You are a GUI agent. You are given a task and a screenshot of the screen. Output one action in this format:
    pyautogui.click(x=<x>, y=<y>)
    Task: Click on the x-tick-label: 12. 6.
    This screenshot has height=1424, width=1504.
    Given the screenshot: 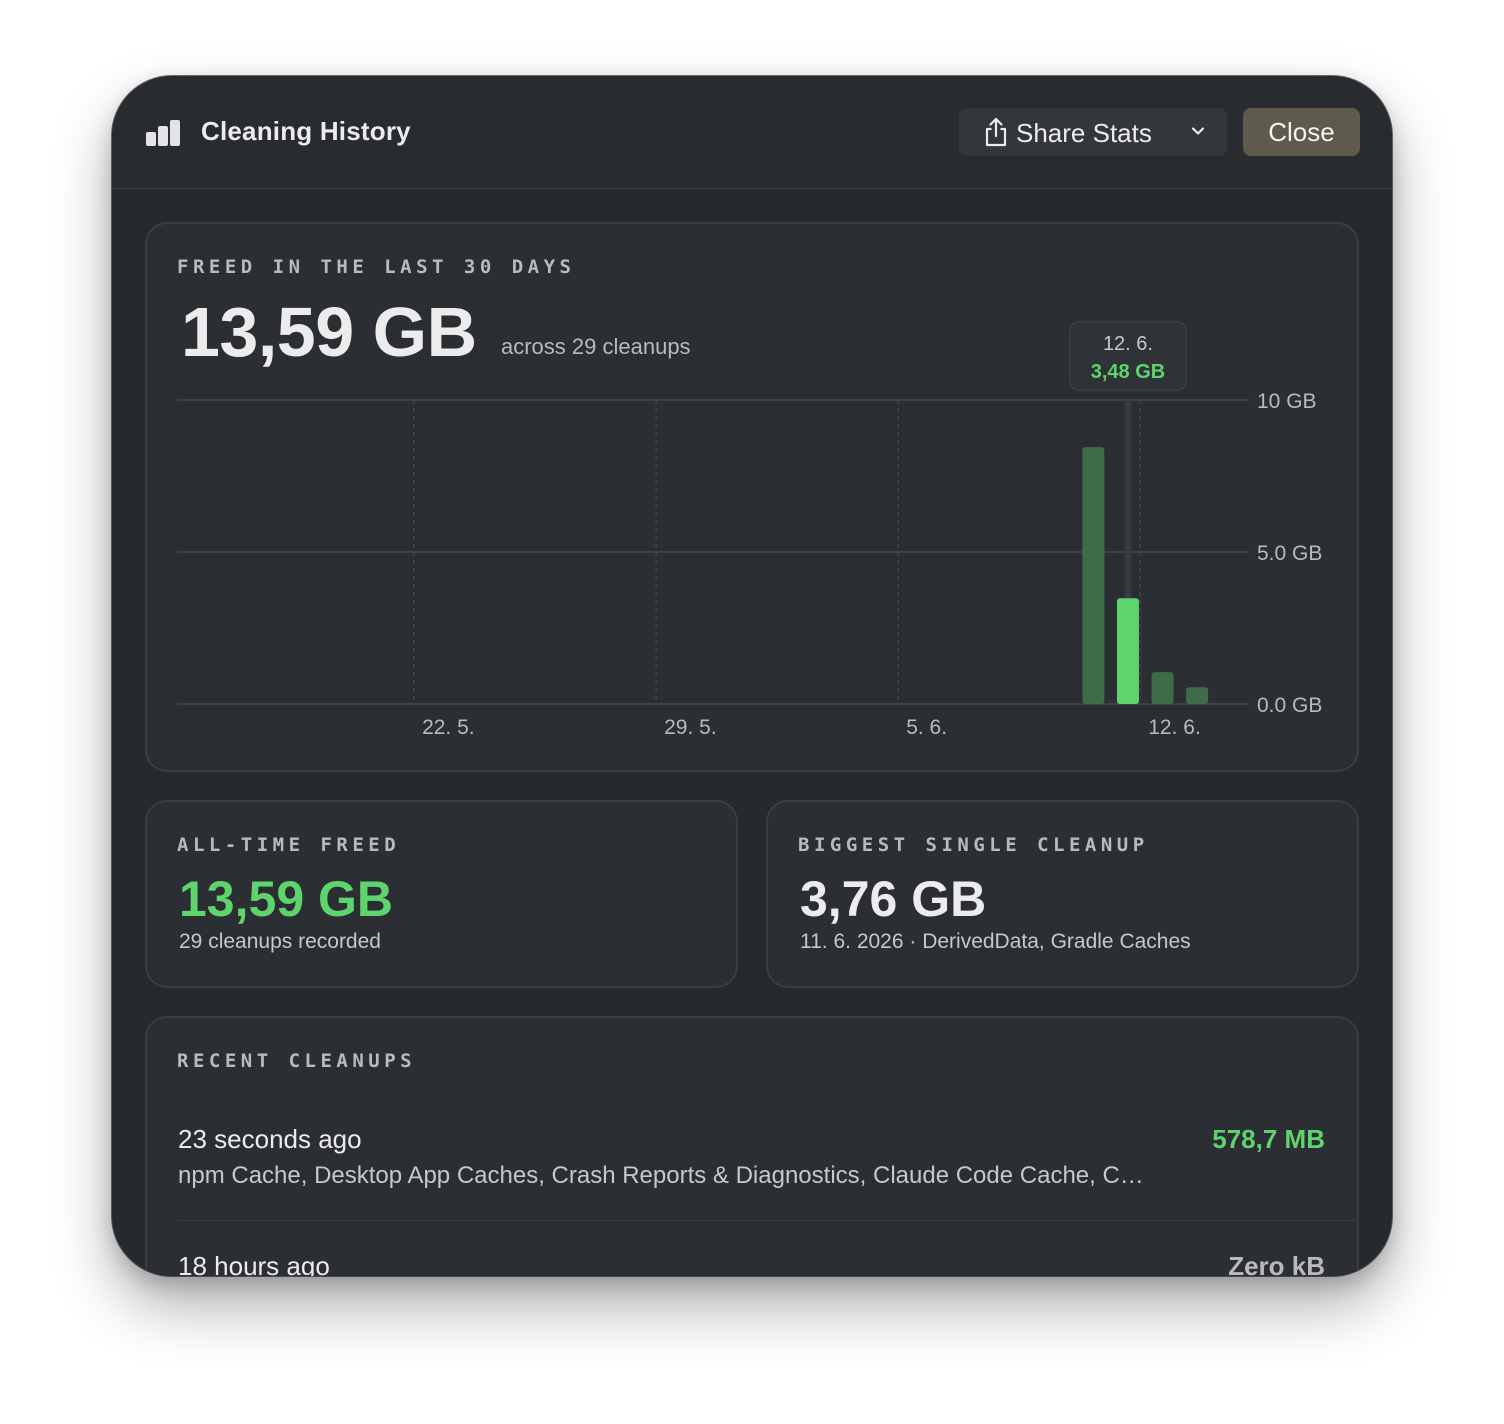 What is the action you would take?
    pyautogui.click(x=1174, y=727)
    